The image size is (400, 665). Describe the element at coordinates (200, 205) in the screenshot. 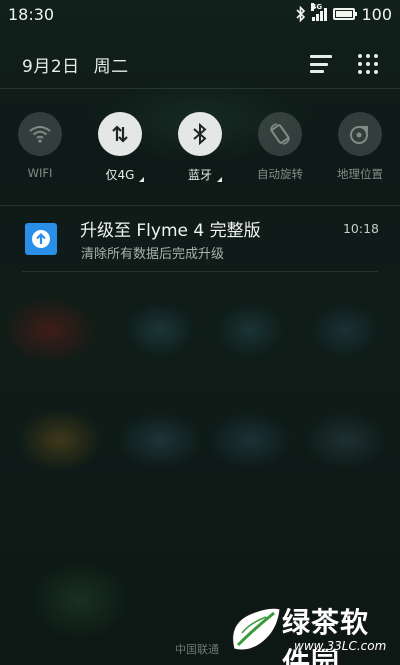

I see `toggles-divider` at that location.